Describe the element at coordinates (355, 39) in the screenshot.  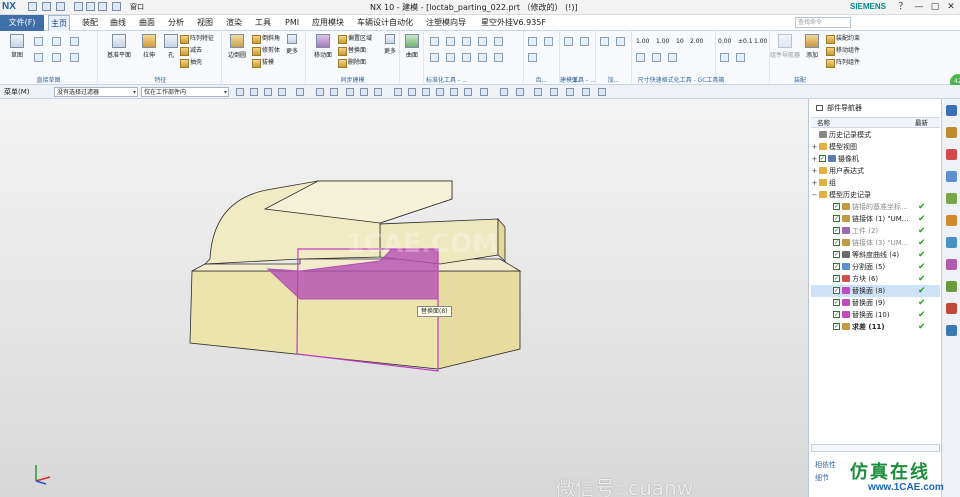
I see `offset-region-button: 偏置区域` at that location.